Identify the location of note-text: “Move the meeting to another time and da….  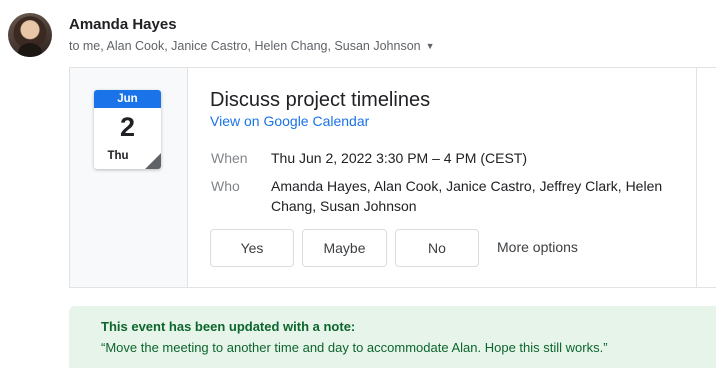
(354, 347).